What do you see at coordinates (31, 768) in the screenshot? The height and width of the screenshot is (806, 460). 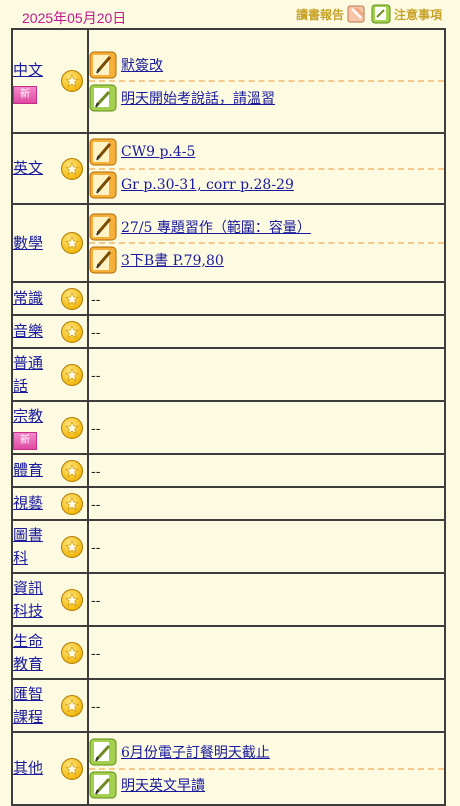 I see `subject-link: 其他` at bounding box center [31, 768].